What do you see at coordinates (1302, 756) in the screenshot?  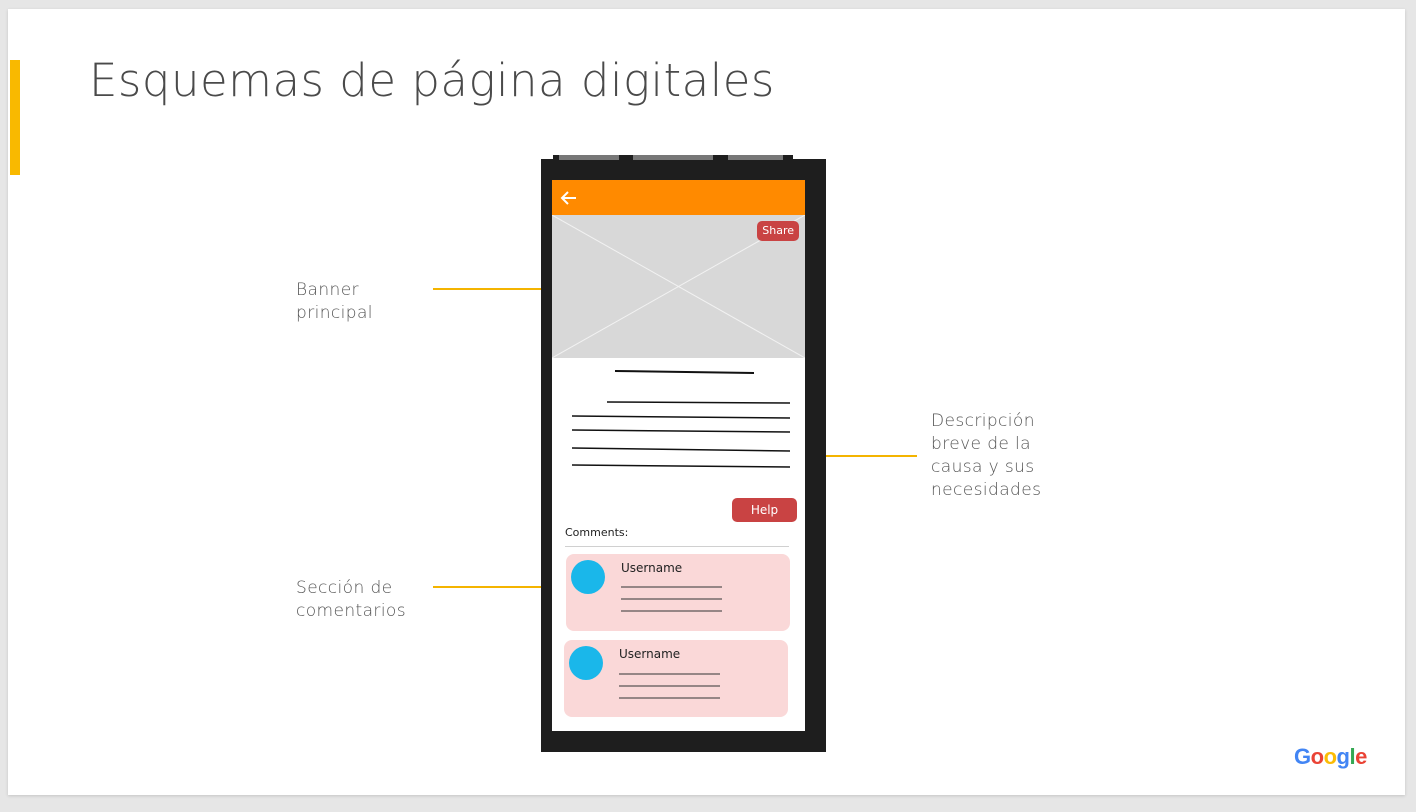 I see `google-logo-letter: G` at bounding box center [1302, 756].